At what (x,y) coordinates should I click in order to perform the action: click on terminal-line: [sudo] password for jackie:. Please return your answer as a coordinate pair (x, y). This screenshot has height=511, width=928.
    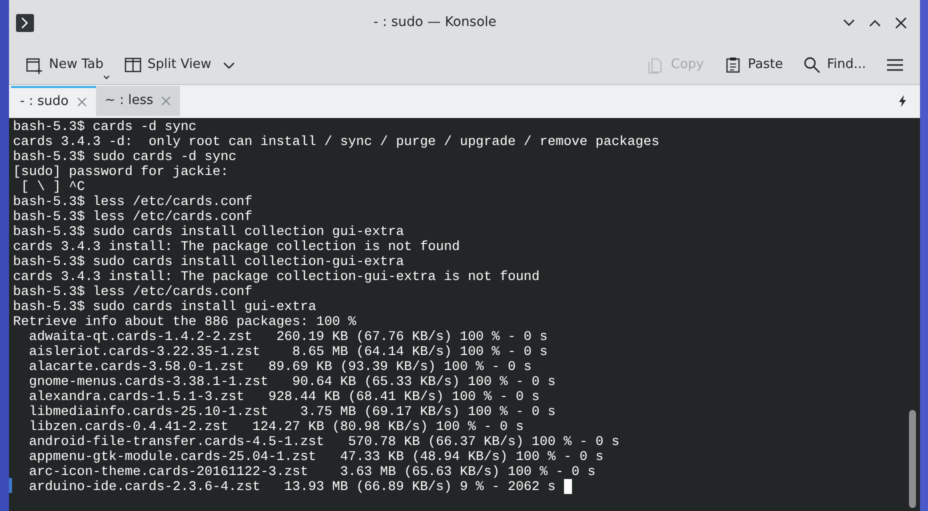
    Looking at the image, I should click on (120, 171).